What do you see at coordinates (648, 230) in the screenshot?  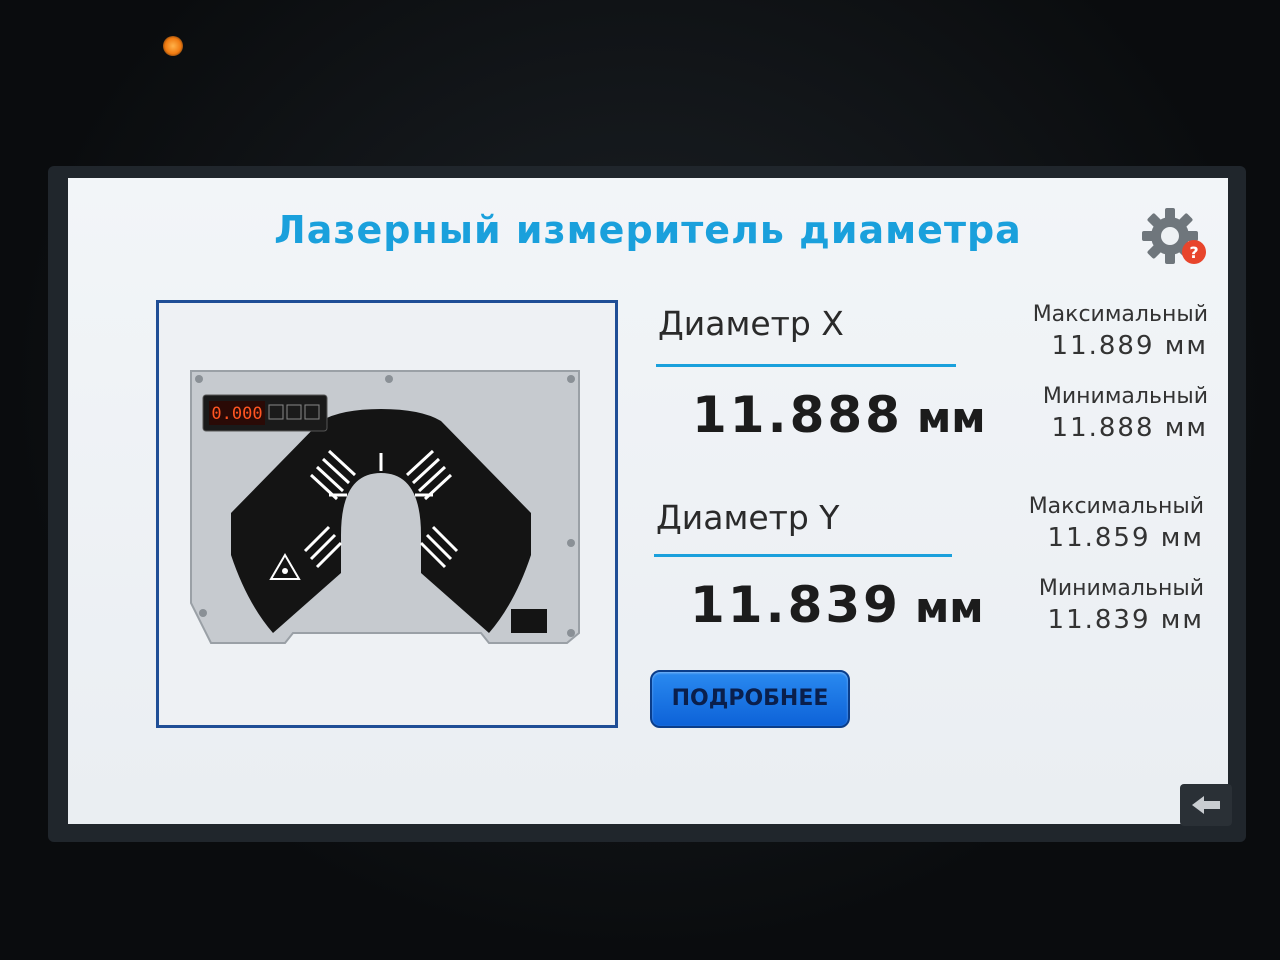 I see `page-title: Лазерный измеритель диаметра` at bounding box center [648, 230].